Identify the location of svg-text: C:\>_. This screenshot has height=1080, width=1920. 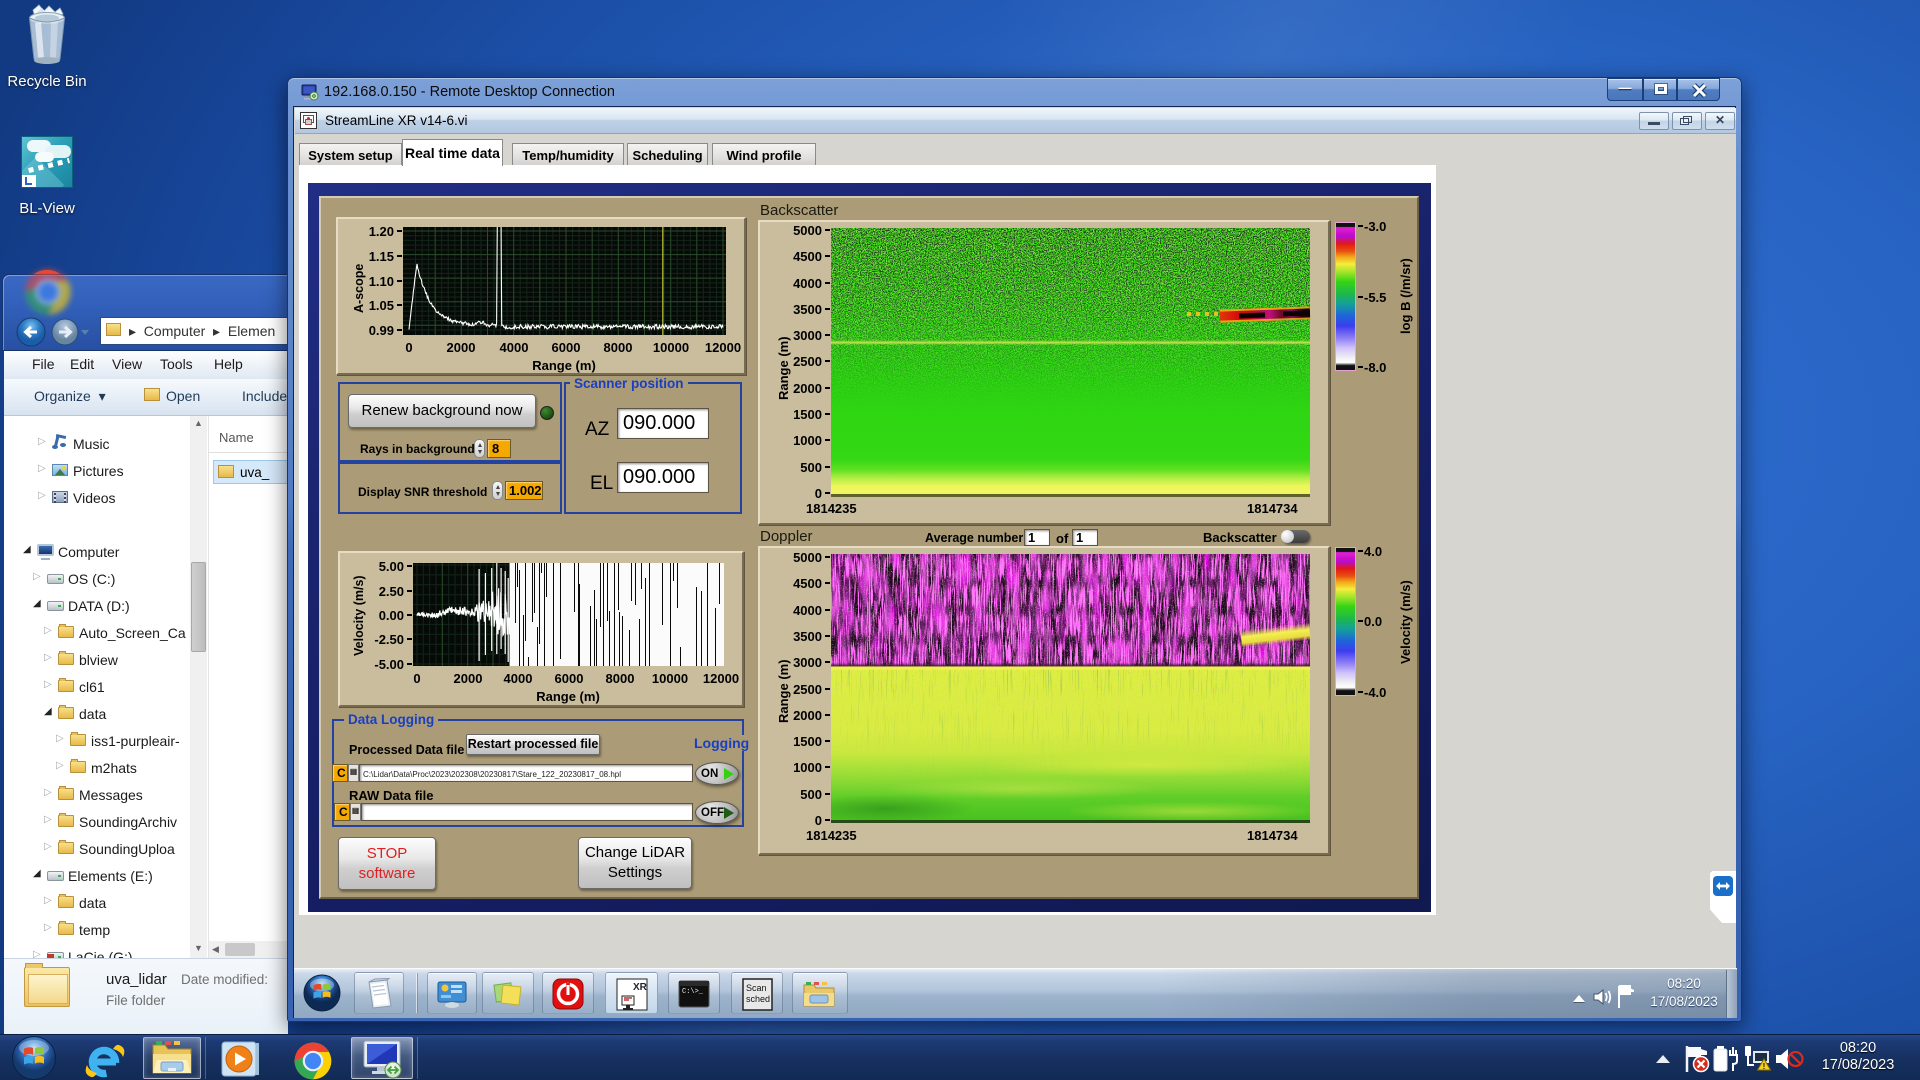
(693, 992).